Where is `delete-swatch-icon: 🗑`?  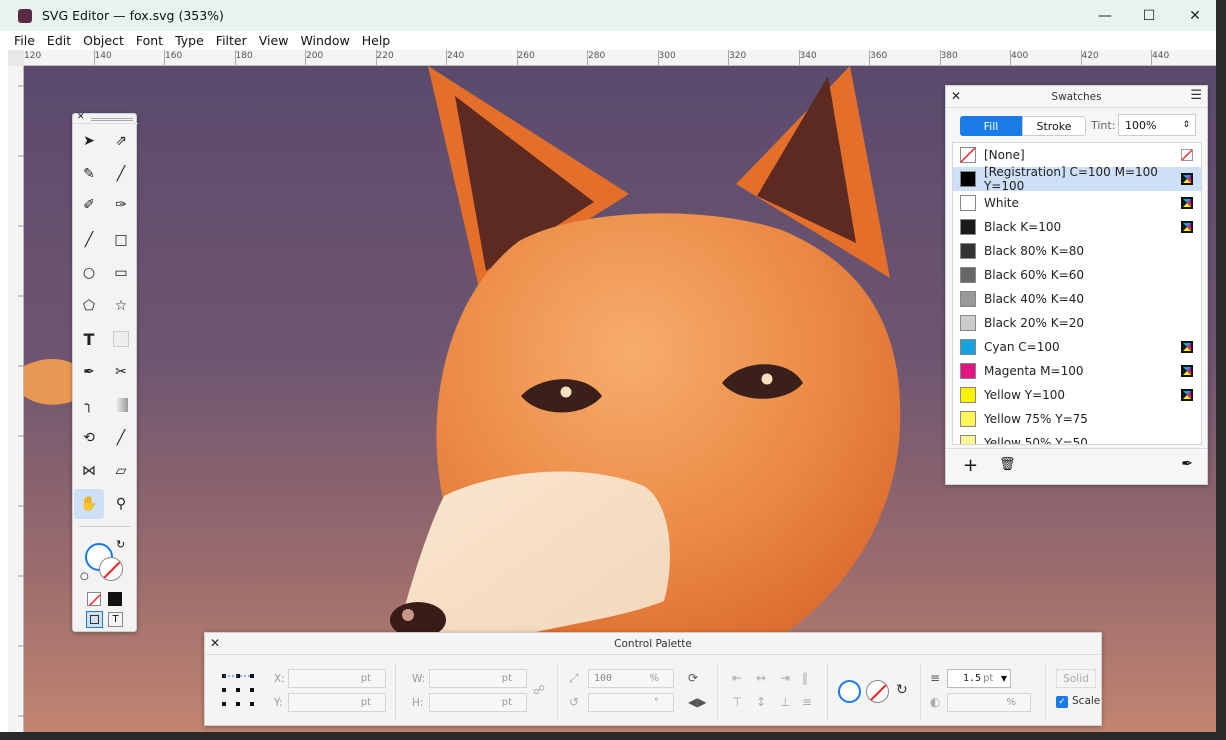
delete-swatch-icon: 🗑 is located at coordinates (1007, 464).